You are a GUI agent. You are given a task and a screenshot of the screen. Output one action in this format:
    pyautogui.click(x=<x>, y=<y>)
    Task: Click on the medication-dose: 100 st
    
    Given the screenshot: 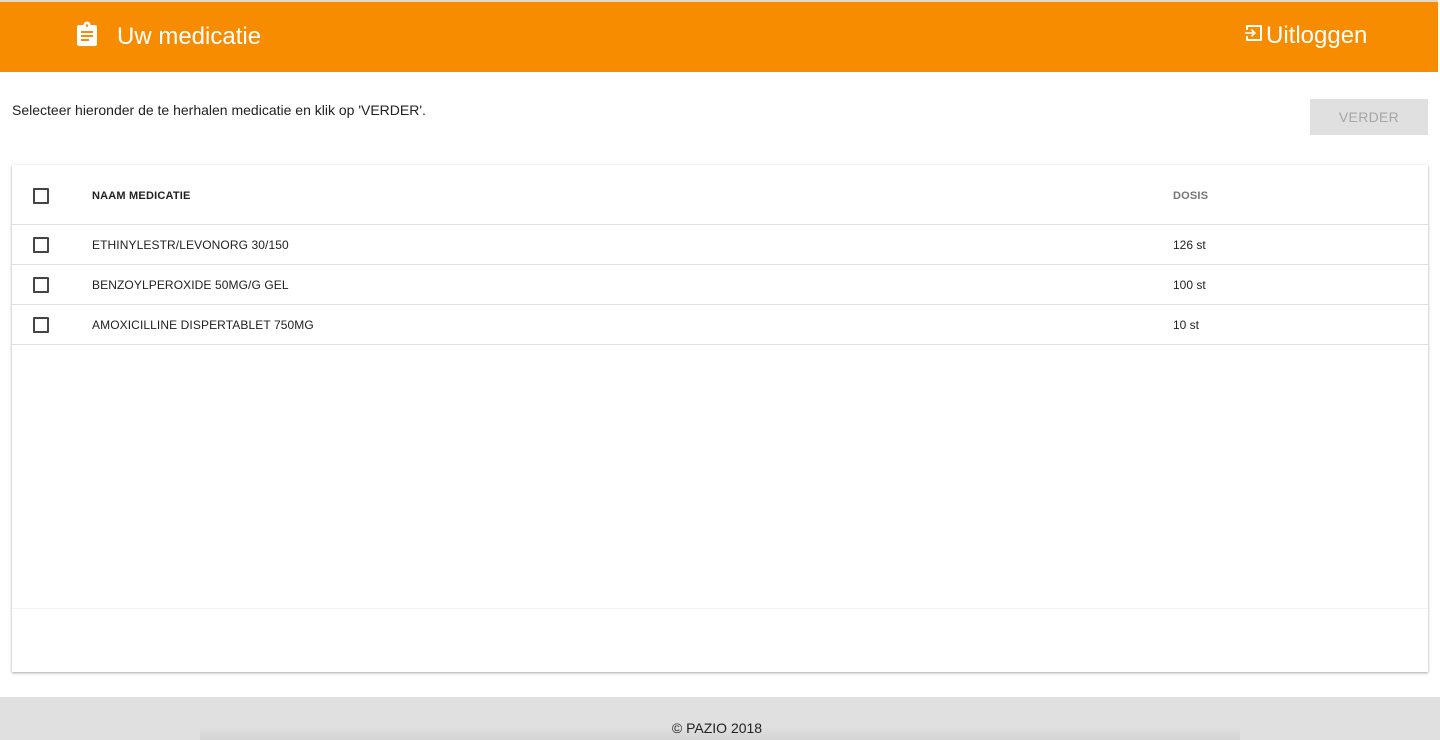 What is the action you would take?
    pyautogui.click(x=1189, y=285)
    